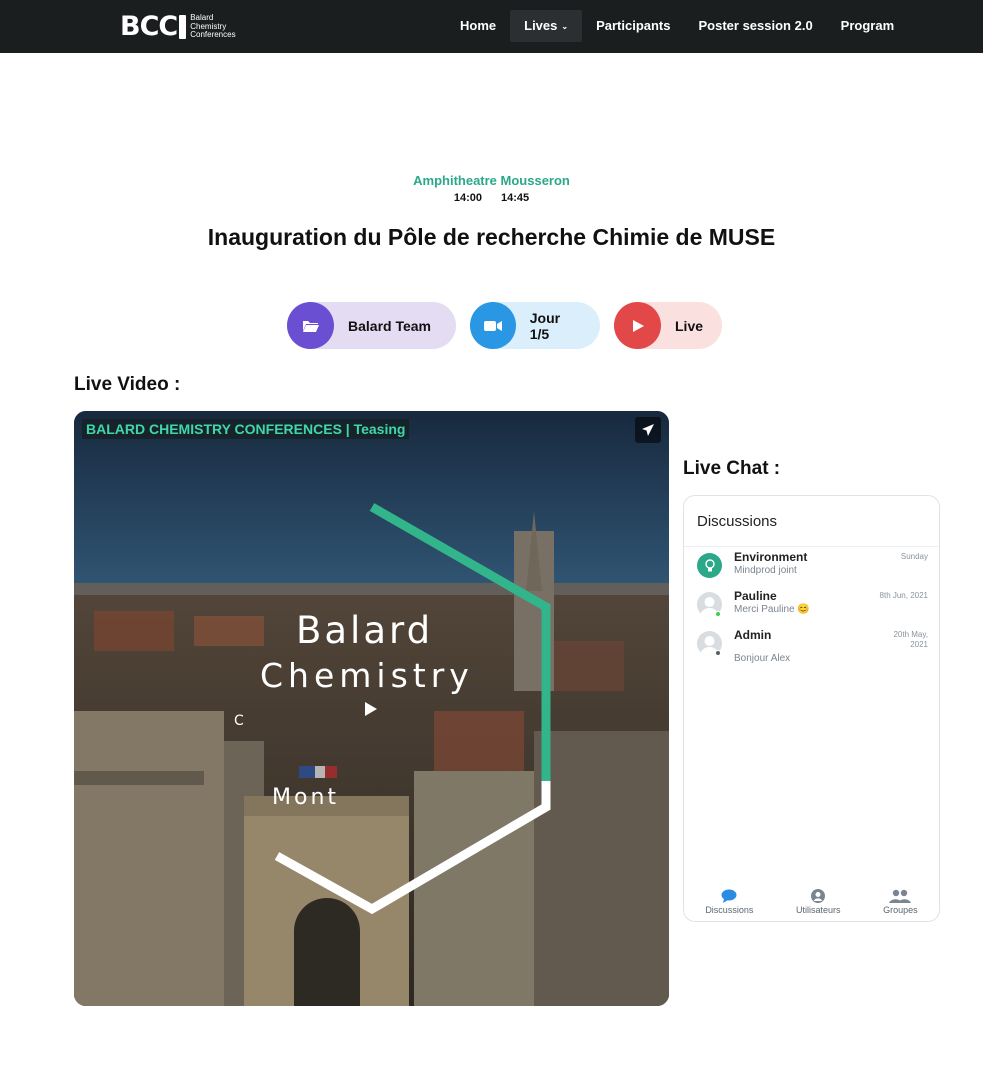 This screenshot has width=983, height=1080. What do you see at coordinates (914, 556) in the screenshot?
I see `conversation-date: Sunday` at bounding box center [914, 556].